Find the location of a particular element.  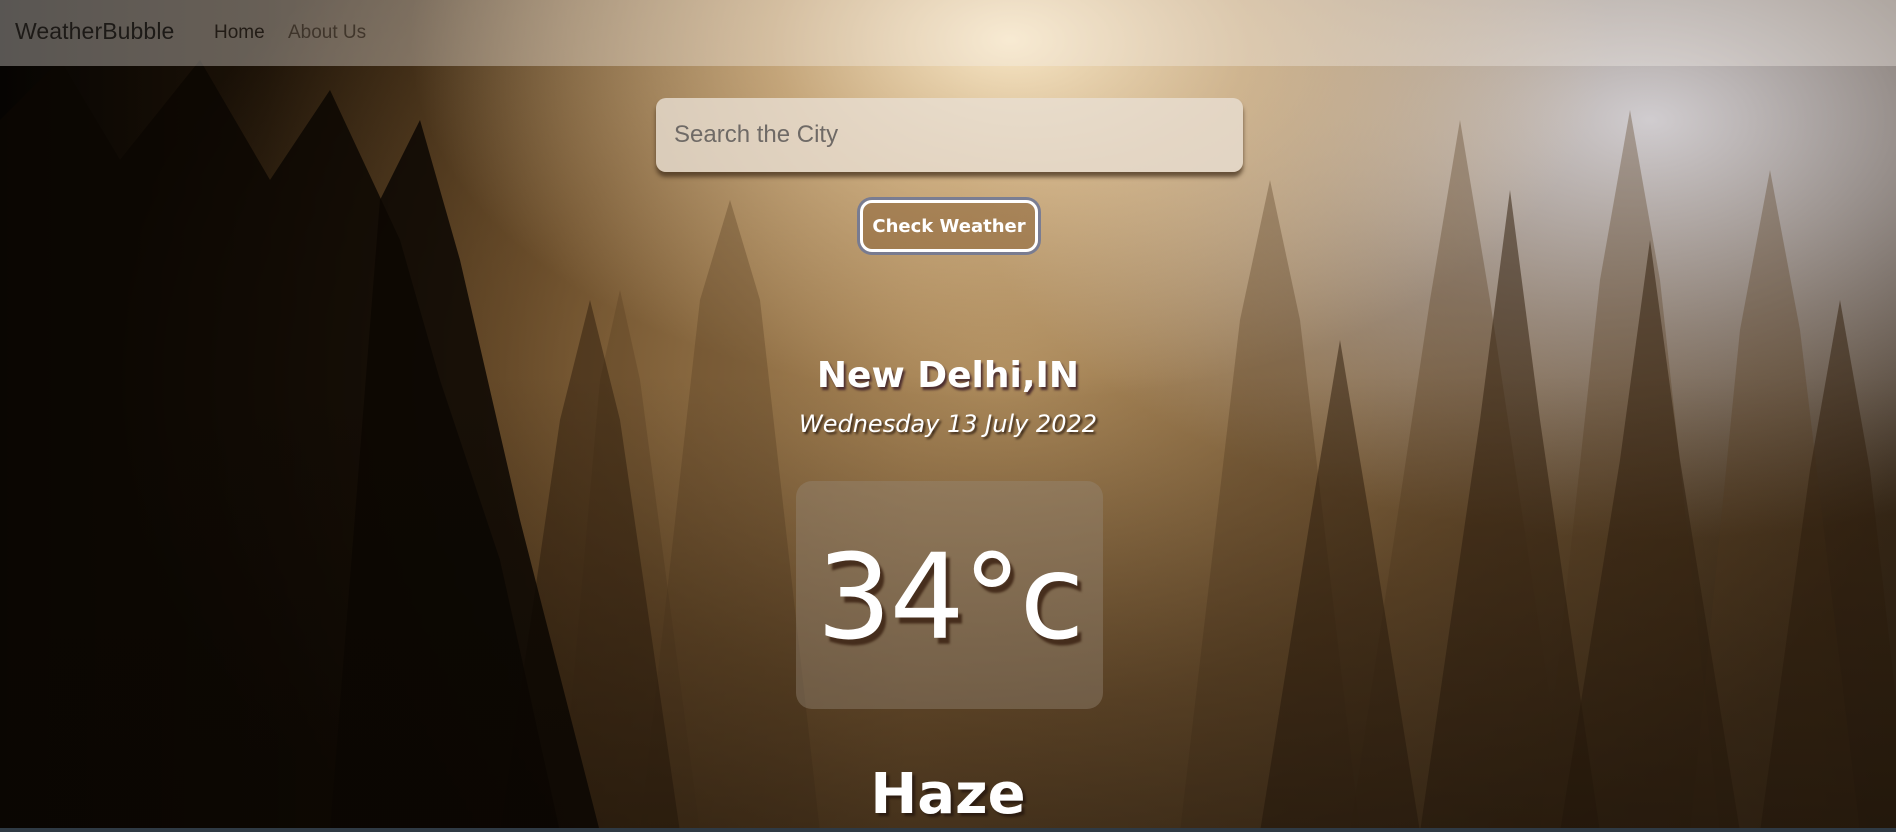

temperature-value: 34°c is located at coordinates (950, 597).